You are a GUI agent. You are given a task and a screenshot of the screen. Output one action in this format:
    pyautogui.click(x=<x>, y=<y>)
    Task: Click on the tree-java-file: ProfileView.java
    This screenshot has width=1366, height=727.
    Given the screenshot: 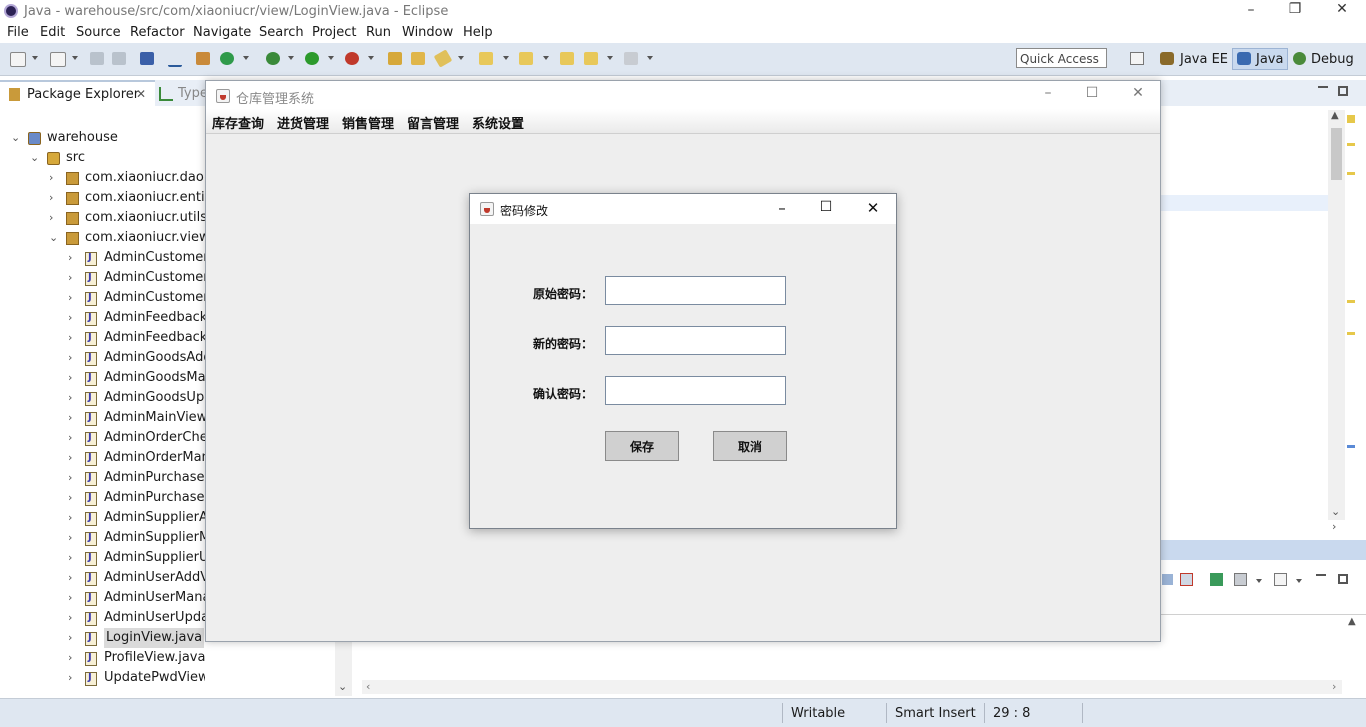 What is the action you would take?
    pyautogui.click(x=154, y=658)
    